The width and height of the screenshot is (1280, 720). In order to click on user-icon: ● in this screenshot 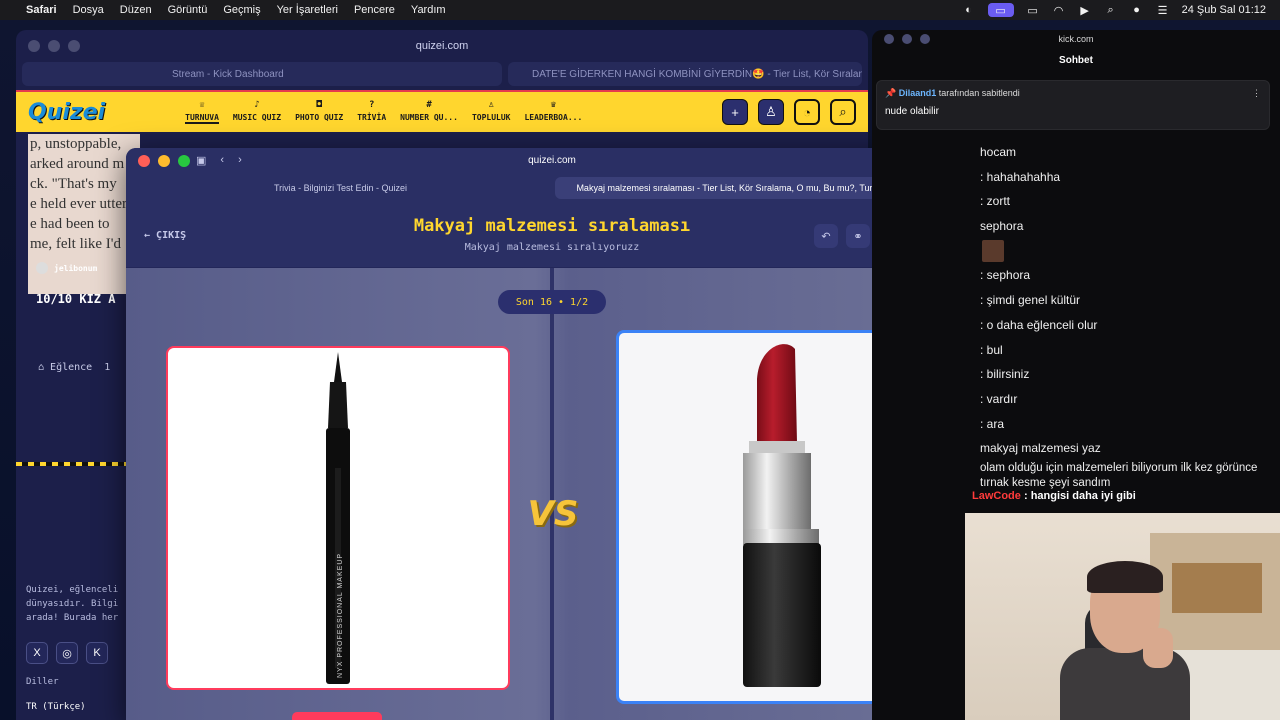, I will do `click(1137, 10)`.